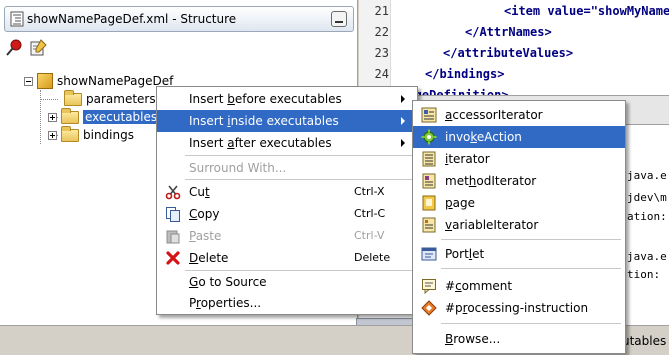 This screenshot has height=355, width=669. I want to click on menu-item-go-to-source: Go to Source, so click(287, 282).